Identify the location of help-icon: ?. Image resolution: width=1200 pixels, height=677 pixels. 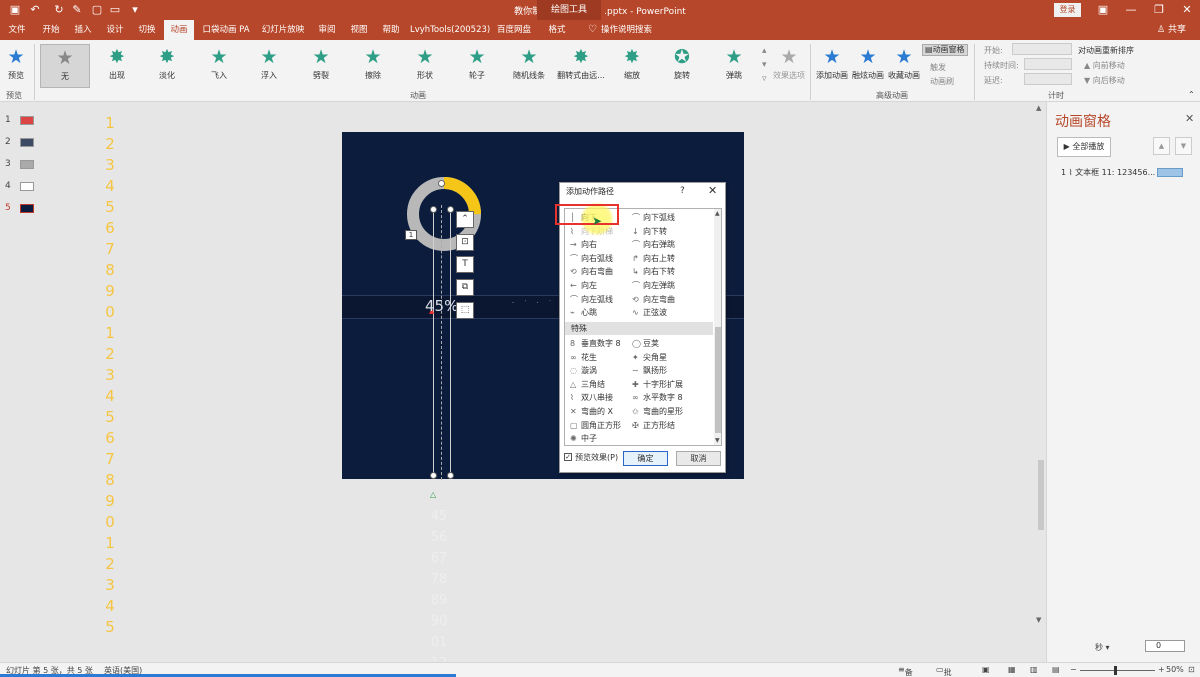
(682, 191).